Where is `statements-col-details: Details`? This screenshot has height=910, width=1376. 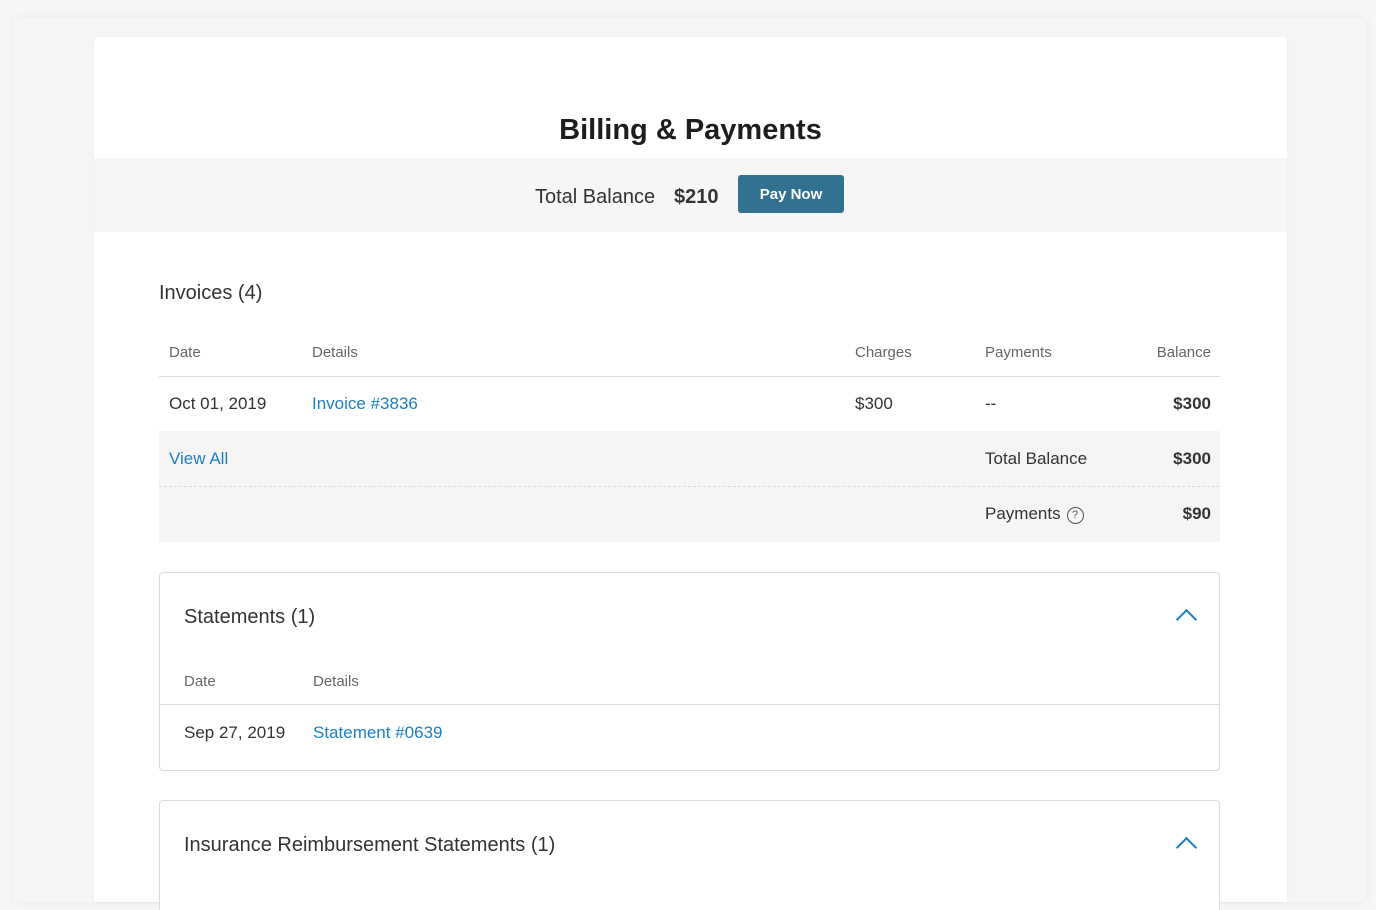 statements-col-details: Details is located at coordinates (336, 681).